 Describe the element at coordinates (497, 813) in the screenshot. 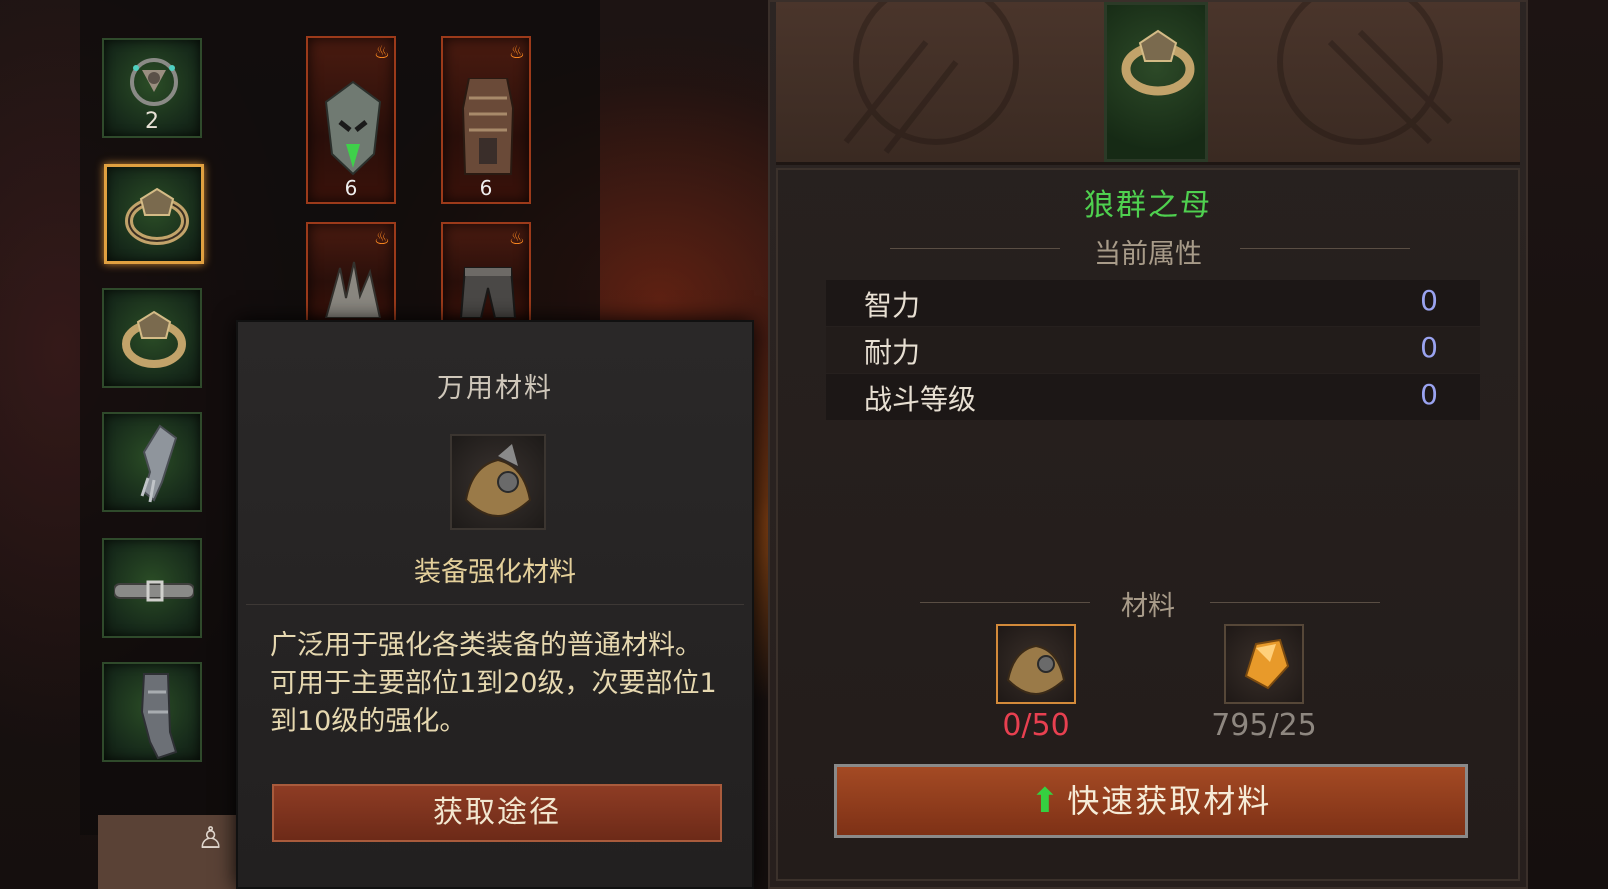

I see `get-source-button: 获取途径` at that location.